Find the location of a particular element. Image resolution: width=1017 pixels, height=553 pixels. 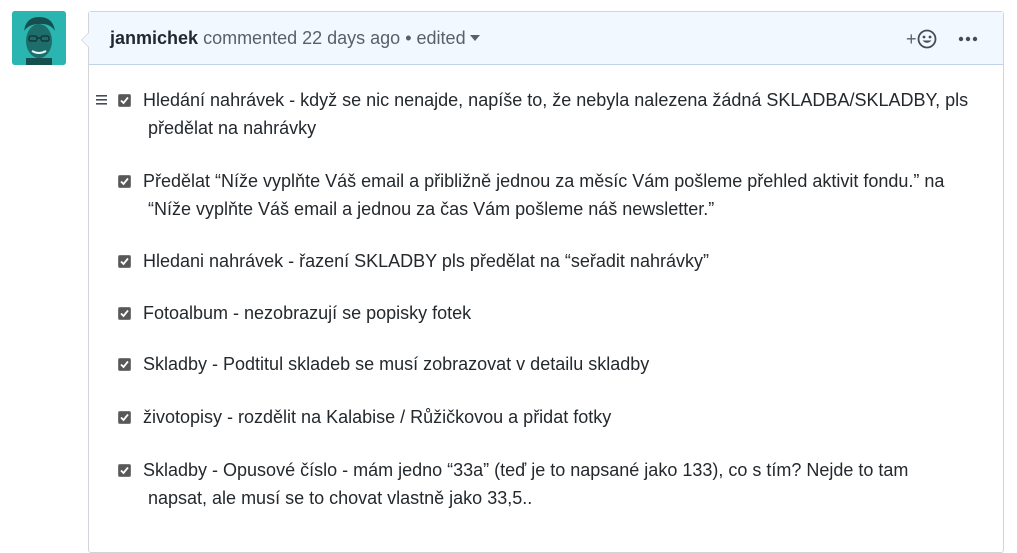

smiley-icon is located at coordinates (926, 39).